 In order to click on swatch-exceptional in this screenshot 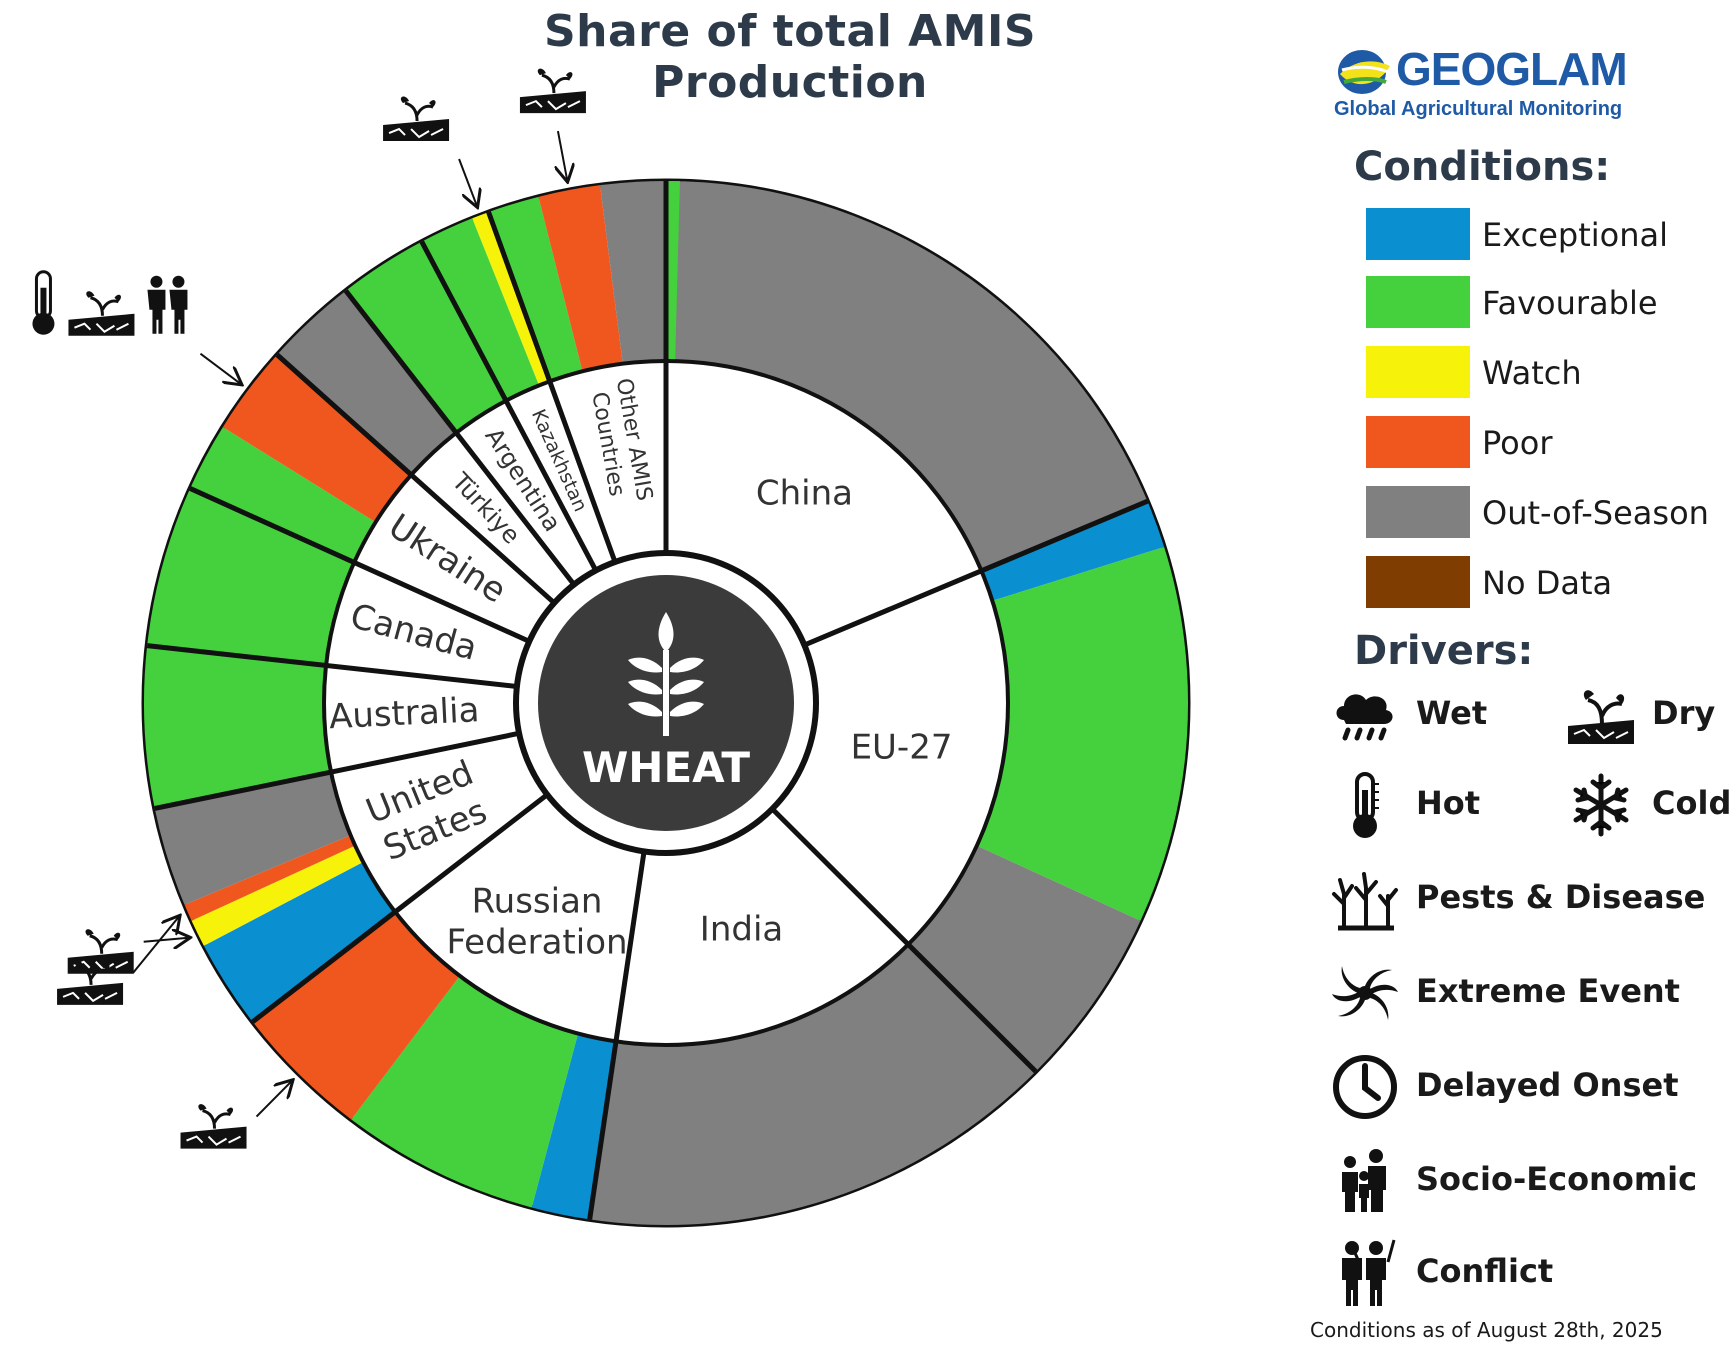, I will do `click(1418, 234)`.